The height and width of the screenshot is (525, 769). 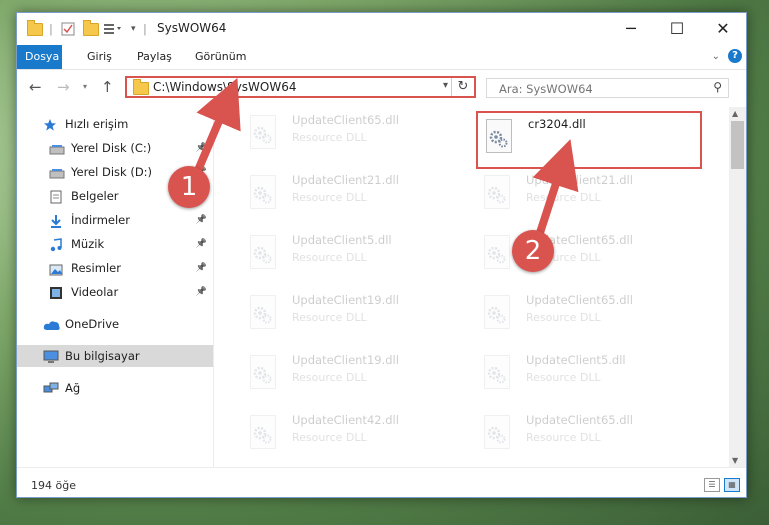 What do you see at coordinates (111, 148) in the screenshot?
I see `sidebar-item-label: Yerel Disk (C:)` at bounding box center [111, 148].